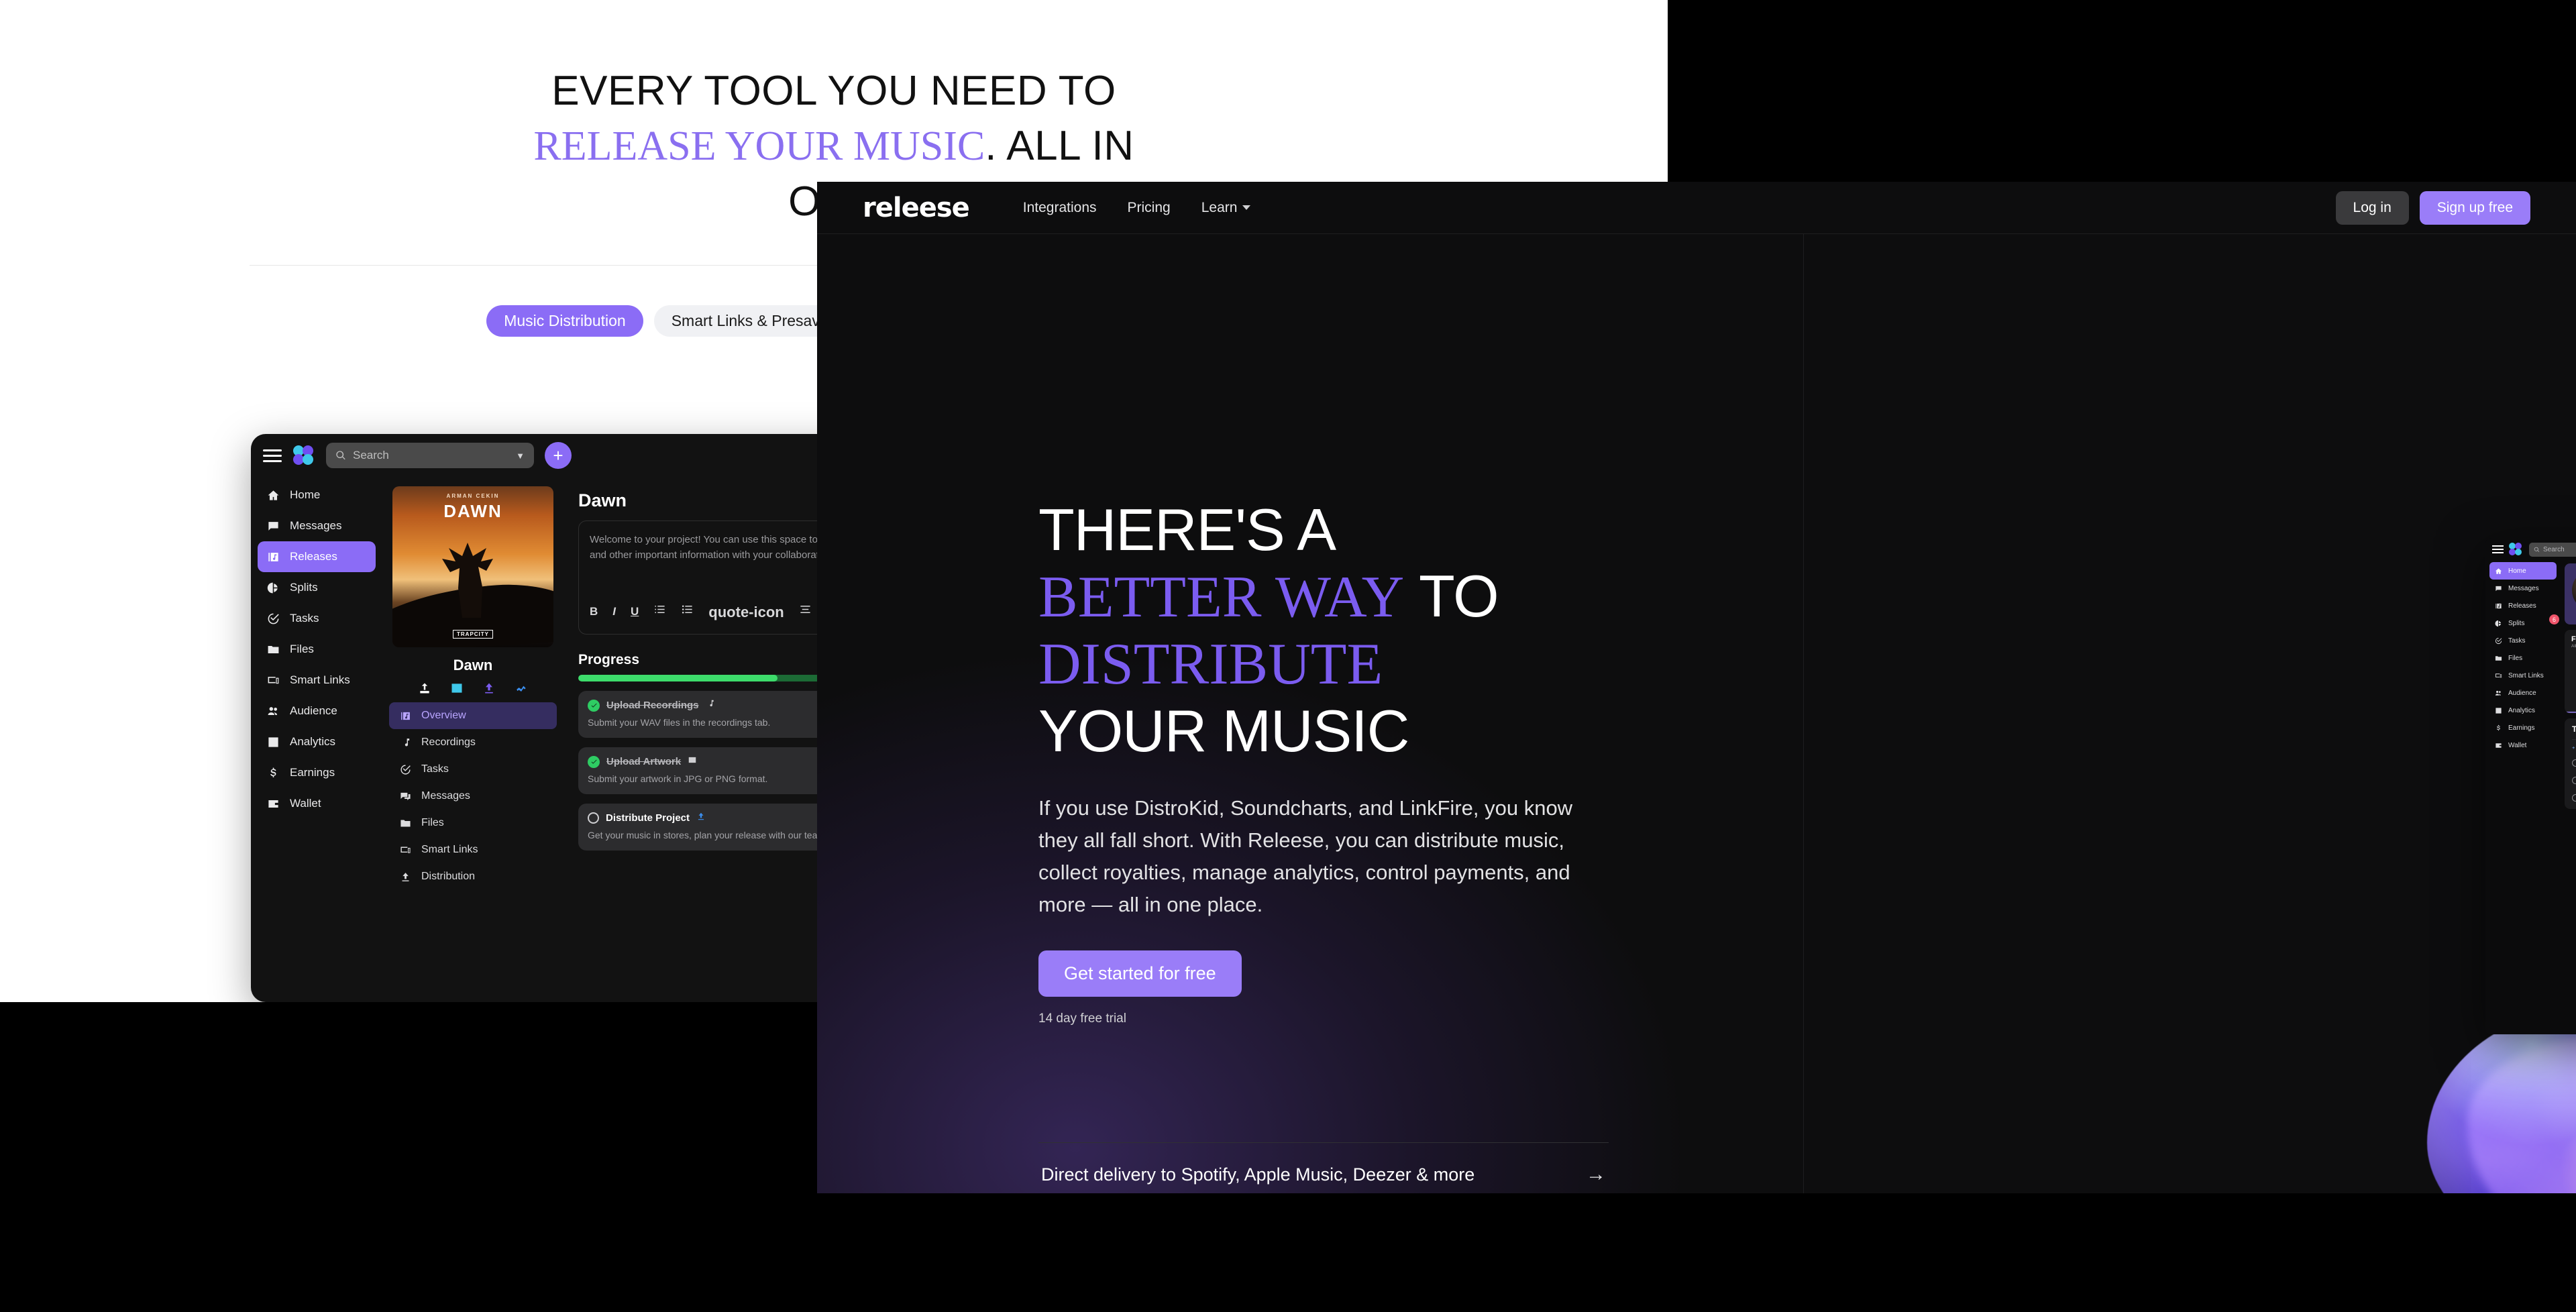 The width and height of the screenshot is (2576, 1312). I want to click on project-tab-distribution: Distribution, so click(473, 876).